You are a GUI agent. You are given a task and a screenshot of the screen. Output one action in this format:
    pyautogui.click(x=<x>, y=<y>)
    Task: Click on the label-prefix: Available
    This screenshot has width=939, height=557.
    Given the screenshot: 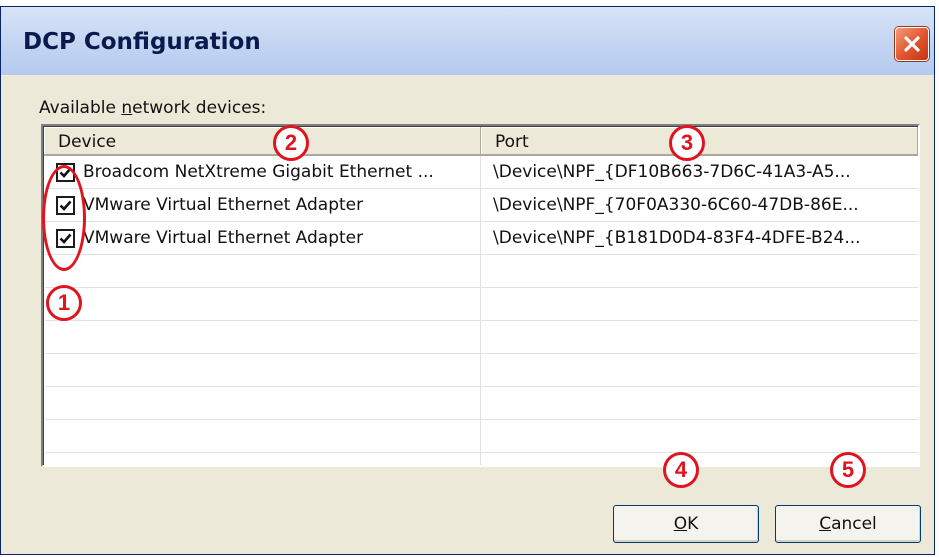 What is the action you would take?
    pyautogui.click(x=80, y=108)
    